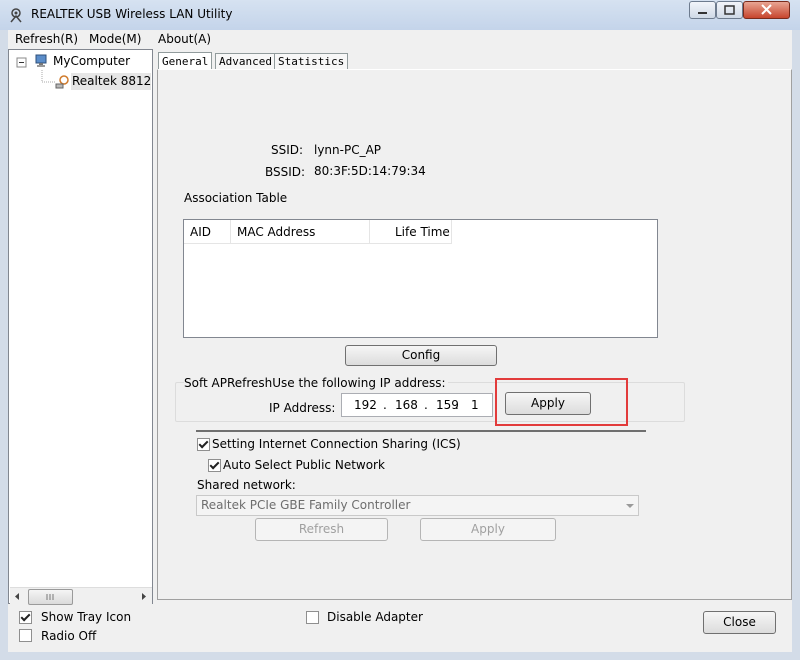 The width and height of the screenshot is (800, 660). I want to click on close-window-button, so click(766, 10).